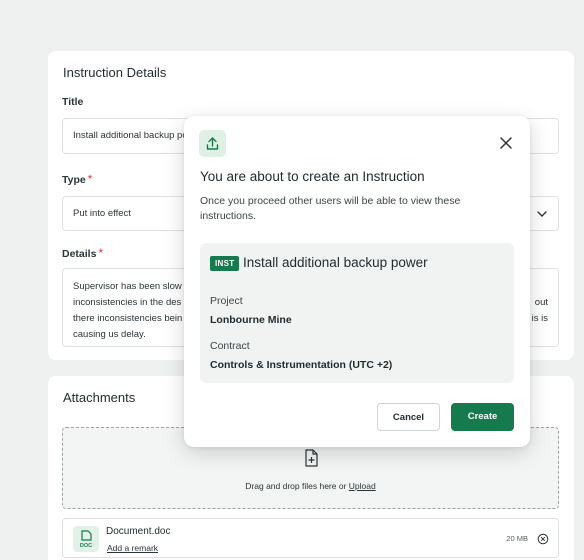 The image size is (584, 560). What do you see at coordinates (226, 301) in the screenshot?
I see `project-label: Project` at bounding box center [226, 301].